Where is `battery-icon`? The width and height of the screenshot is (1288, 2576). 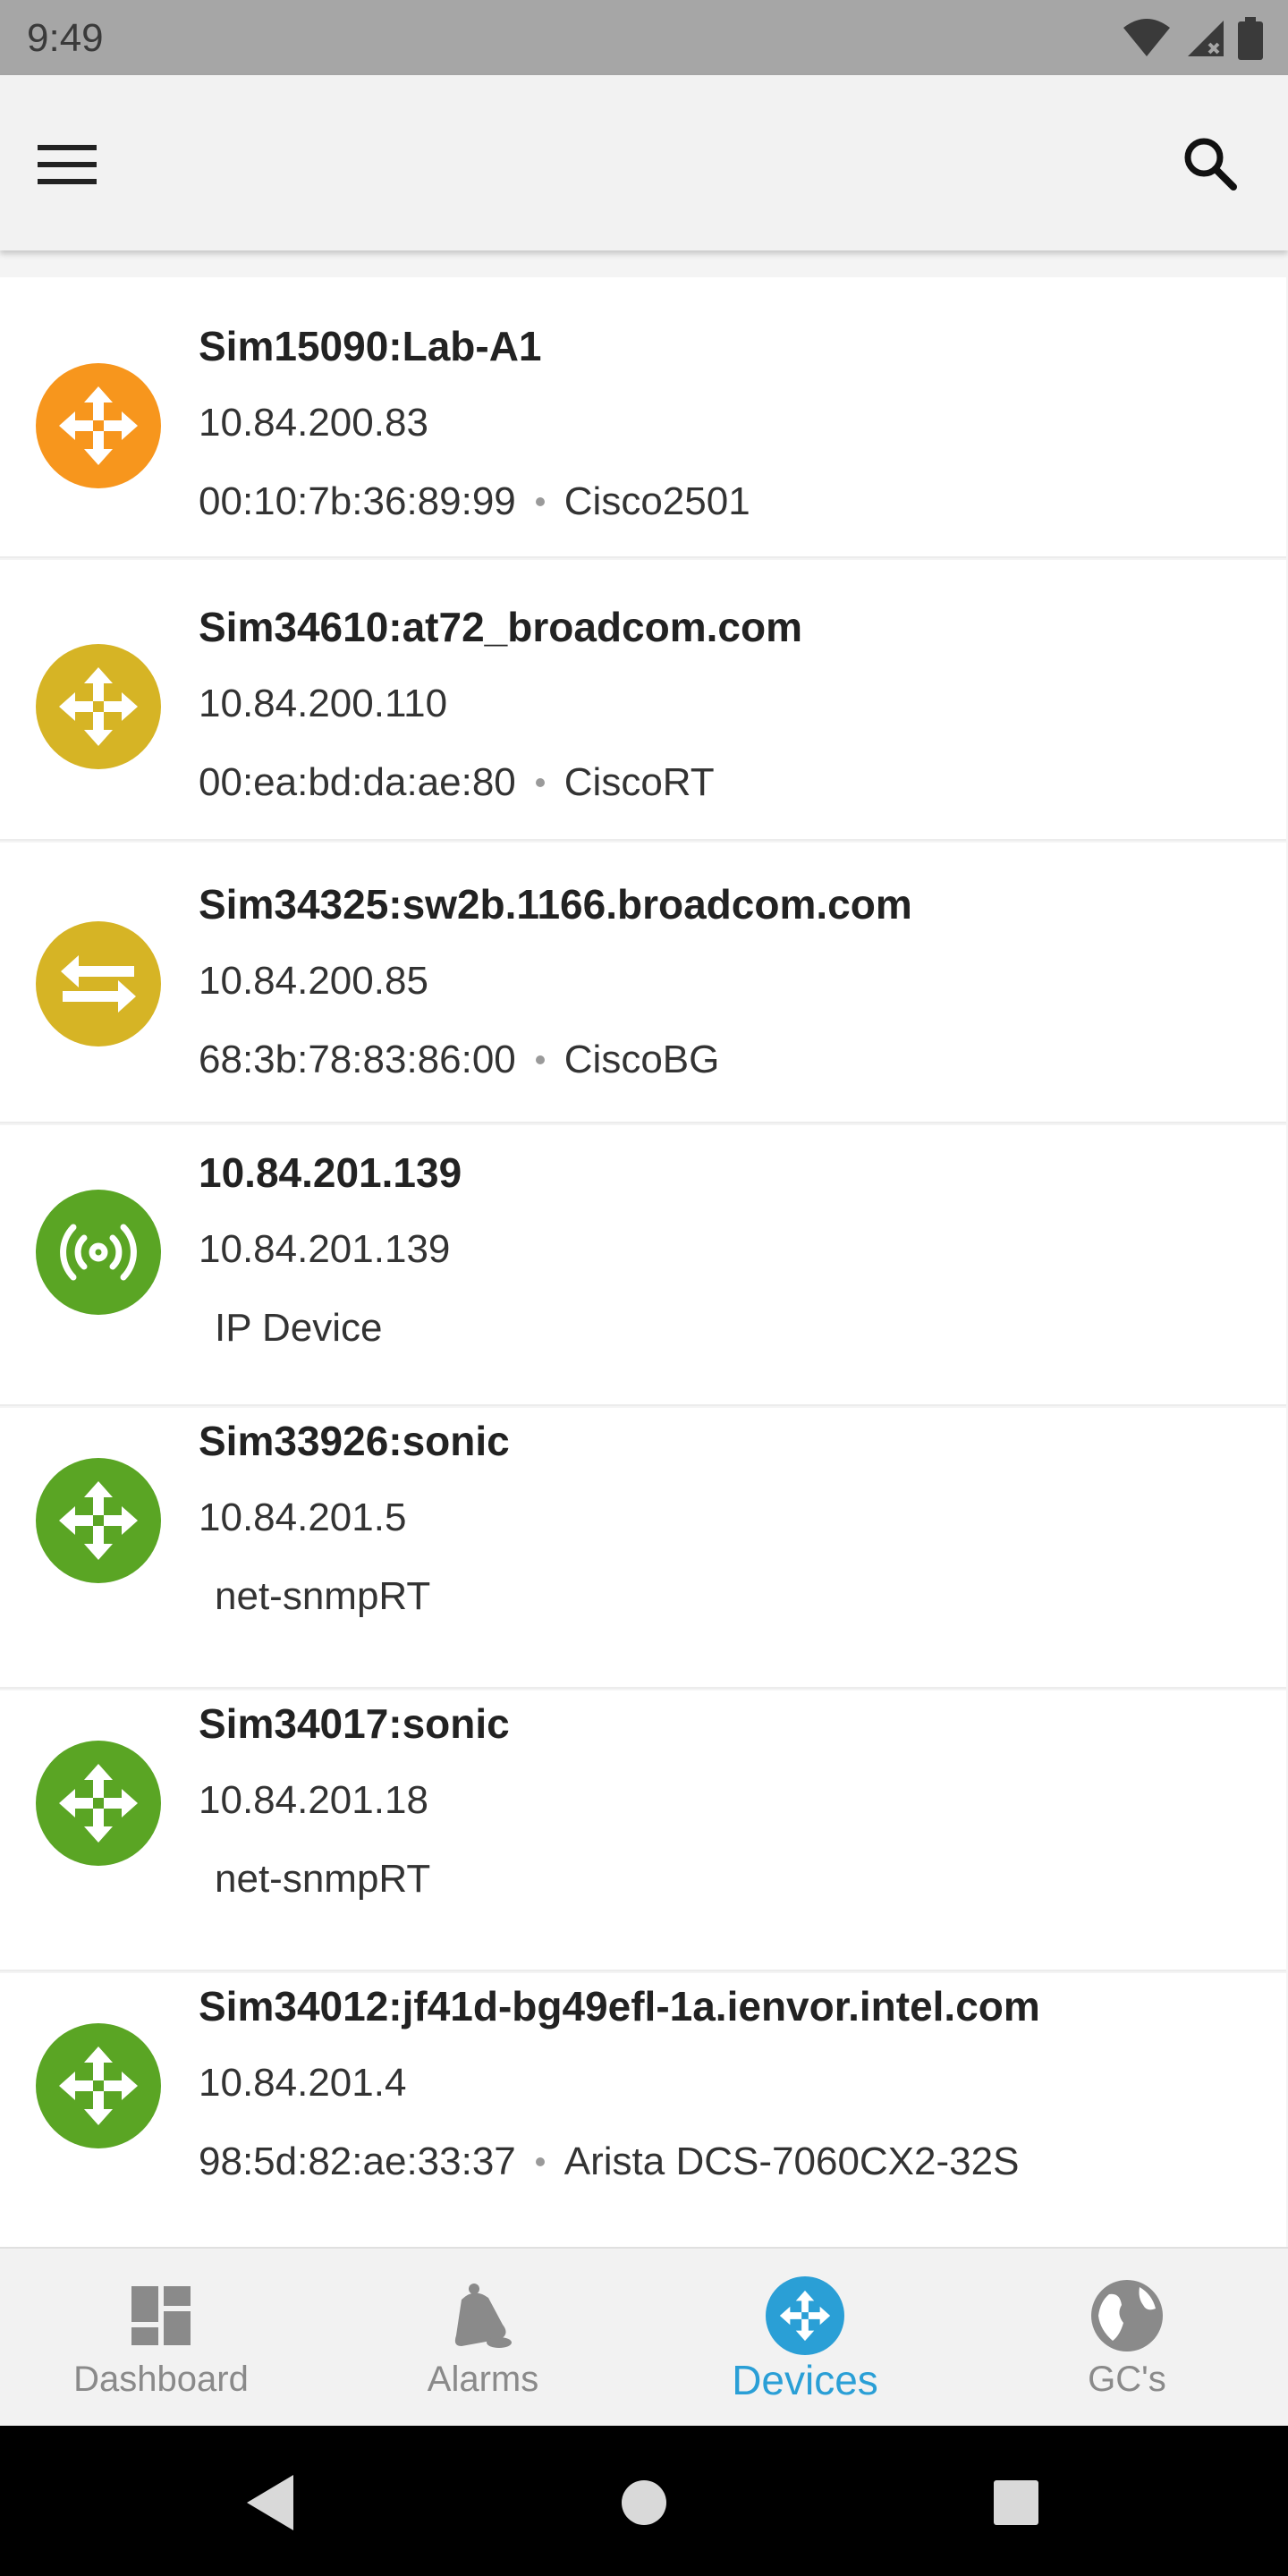
battery-icon is located at coordinates (1250, 38).